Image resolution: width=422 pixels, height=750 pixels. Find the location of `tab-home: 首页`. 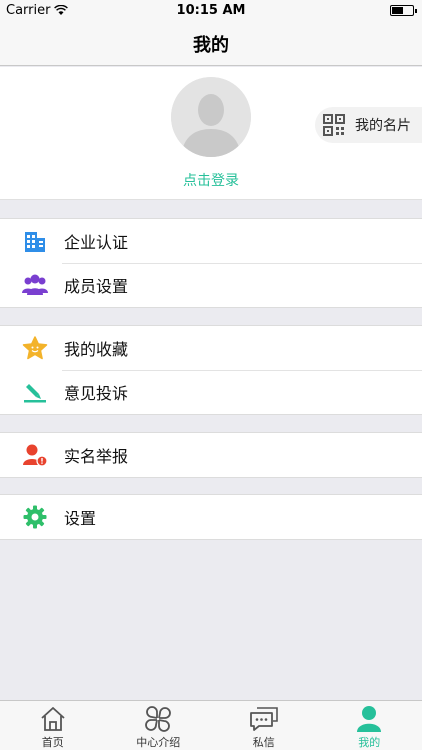

tab-home: 首页 is located at coordinates (53, 725).